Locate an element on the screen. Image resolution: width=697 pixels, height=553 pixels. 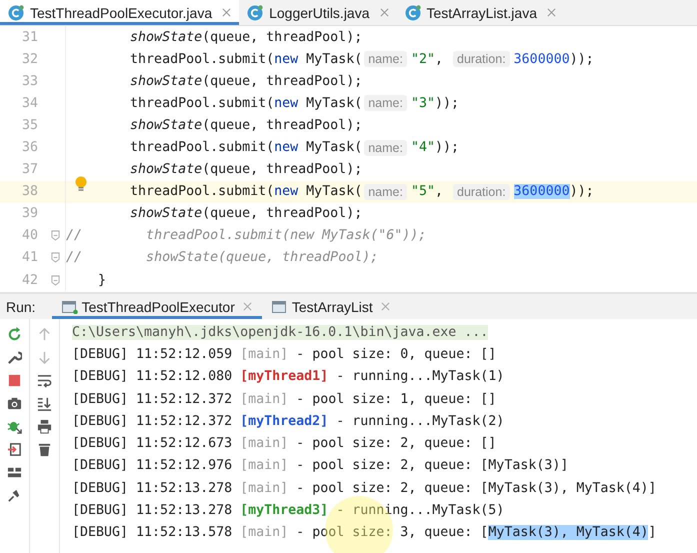
code-text: "4" is located at coordinates (422, 148).